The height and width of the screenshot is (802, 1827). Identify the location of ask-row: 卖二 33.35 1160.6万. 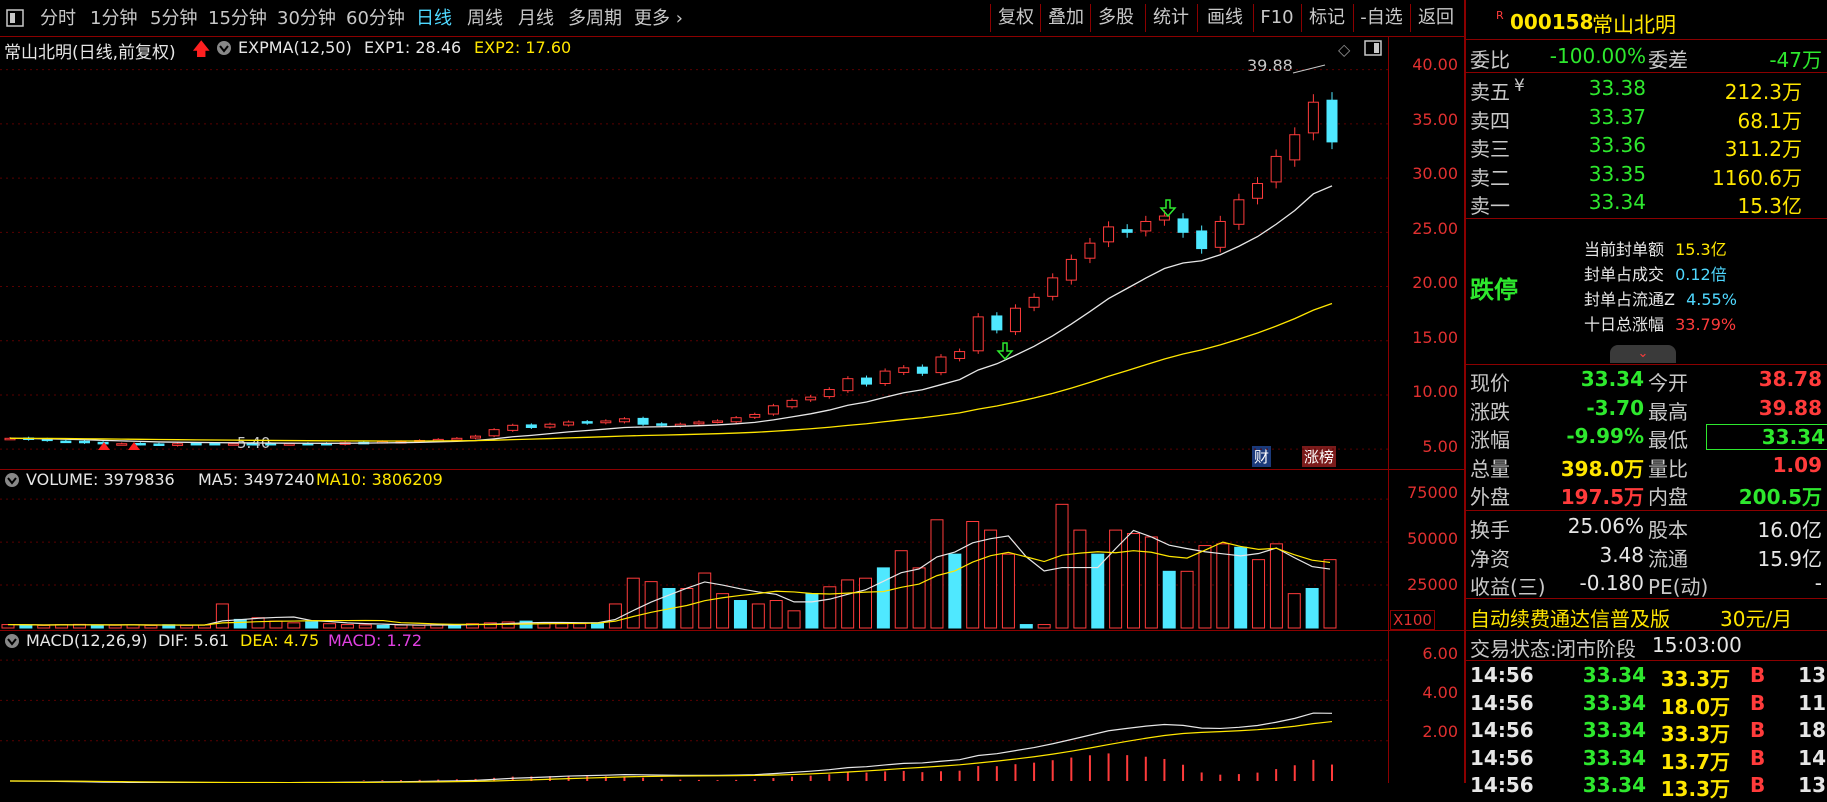
(1646, 176).